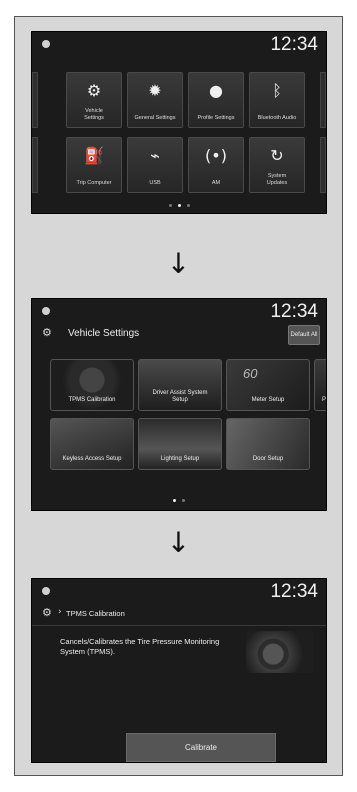 Image resolution: width=357 pixels, height=792 pixels. Describe the element at coordinates (180, 444) in the screenshot. I see `tile-lighting-setup: Lighting Setup` at that location.